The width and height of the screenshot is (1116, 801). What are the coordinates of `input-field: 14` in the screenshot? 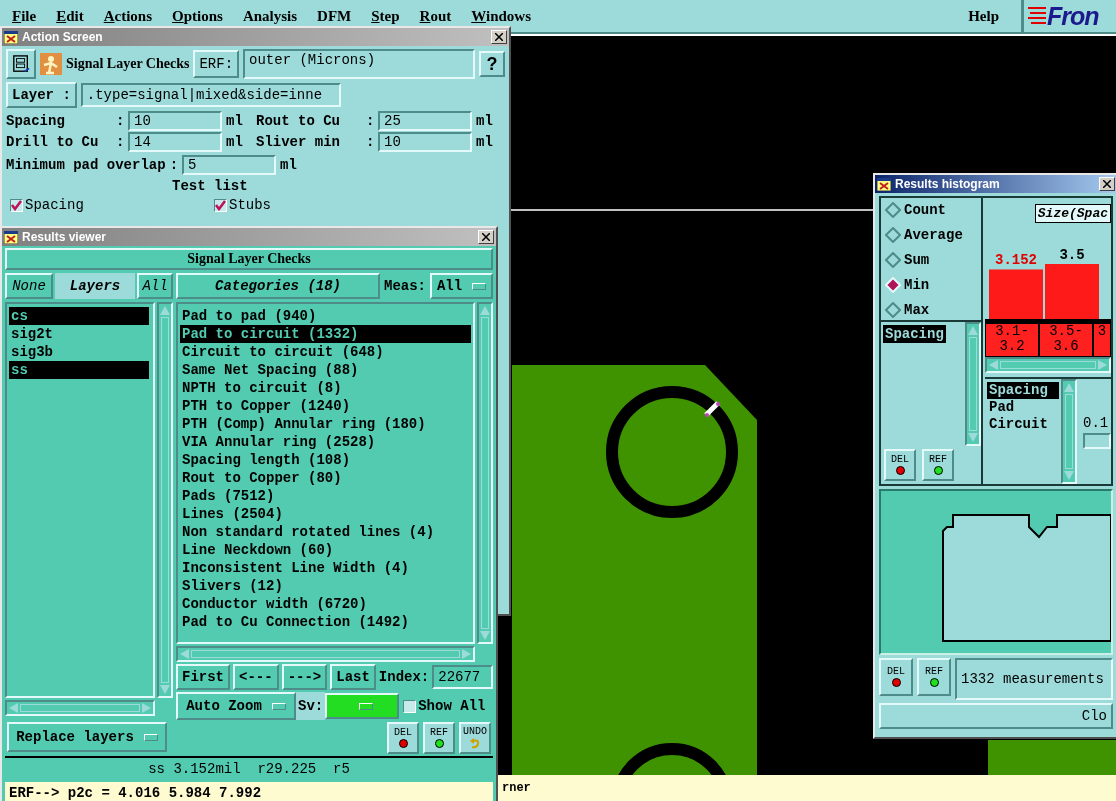 It's located at (175, 142).